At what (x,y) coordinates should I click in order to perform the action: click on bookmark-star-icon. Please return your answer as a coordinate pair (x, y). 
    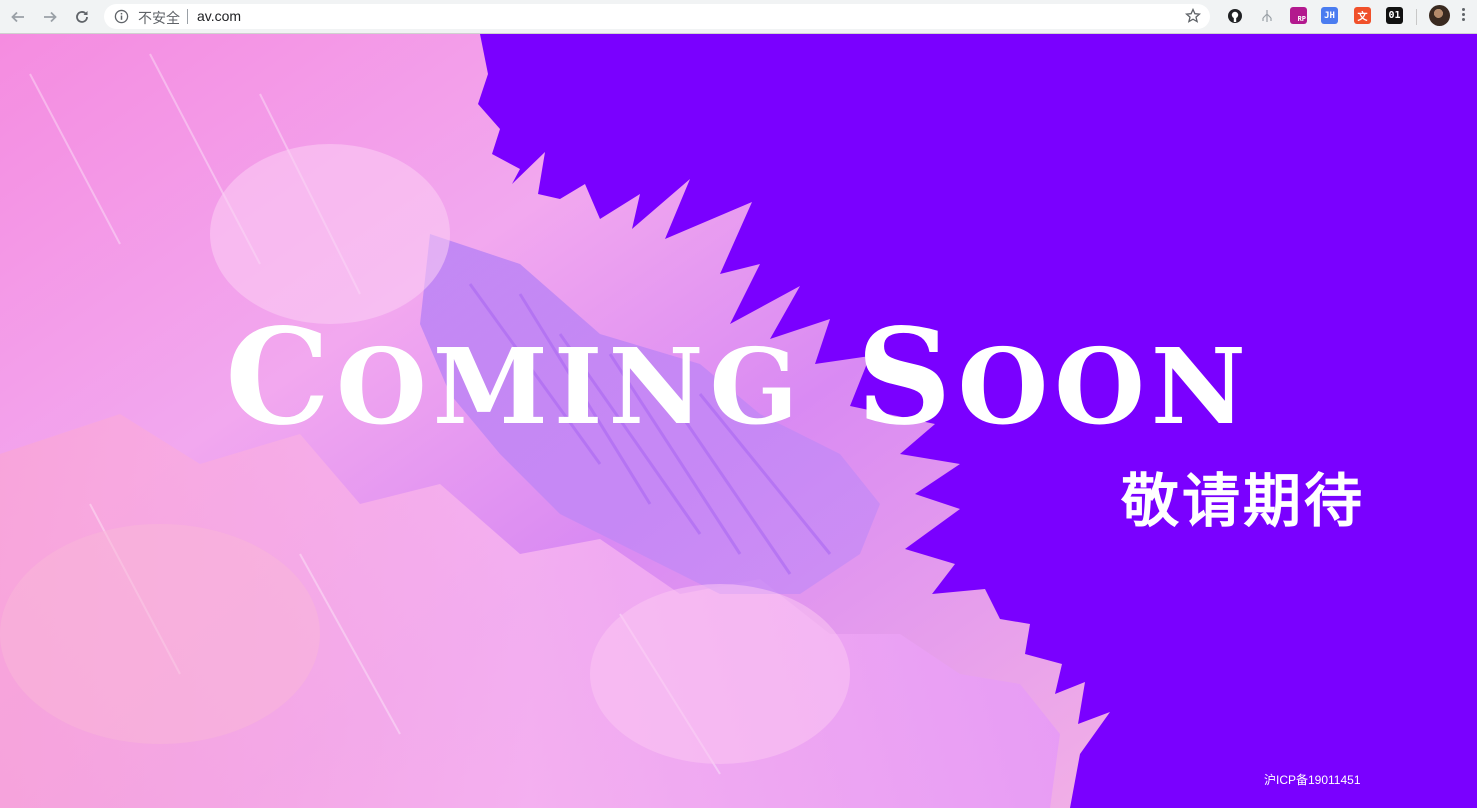
    Looking at the image, I should click on (1193, 16).